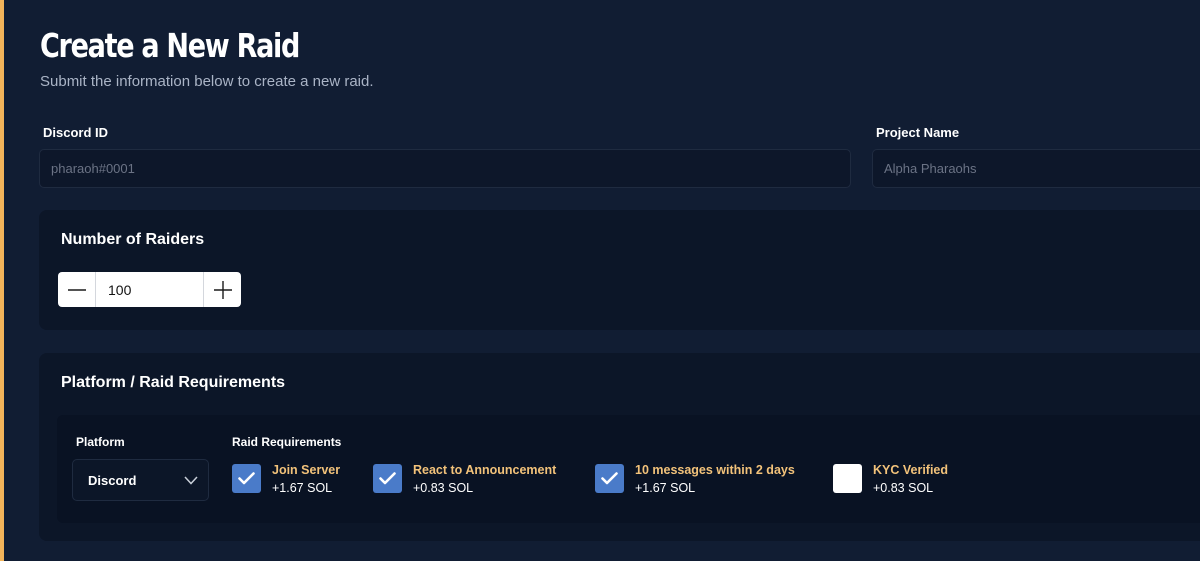 This screenshot has height=561, width=1200. I want to click on platform-select-value: Discord, so click(112, 480).